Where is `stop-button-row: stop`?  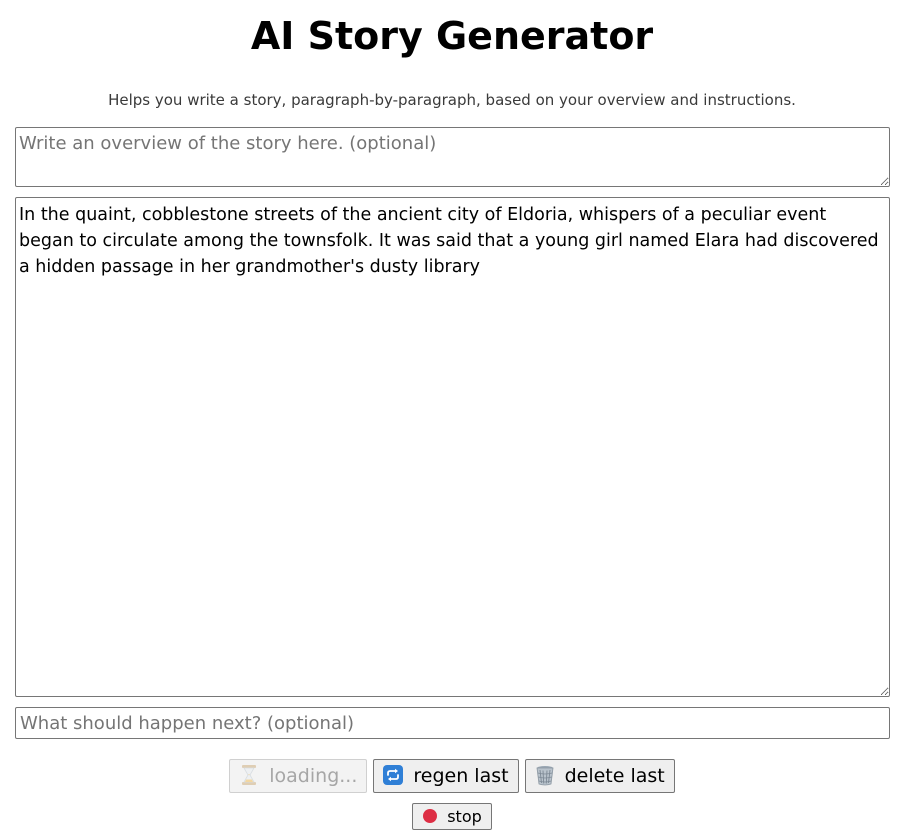 stop-button-row: stop is located at coordinates (452, 816).